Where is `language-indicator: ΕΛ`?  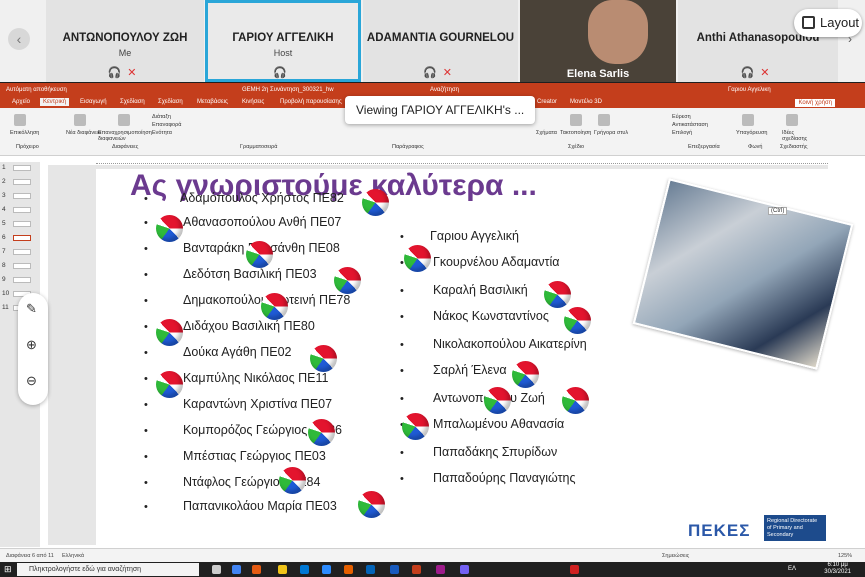 language-indicator: ΕΛ is located at coordinates (792, 569).